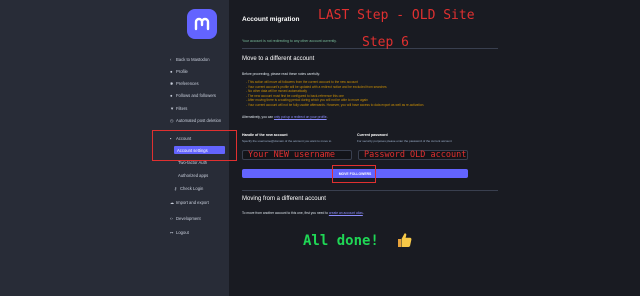  I want to click on account-highlight-box, so click(194, 145).